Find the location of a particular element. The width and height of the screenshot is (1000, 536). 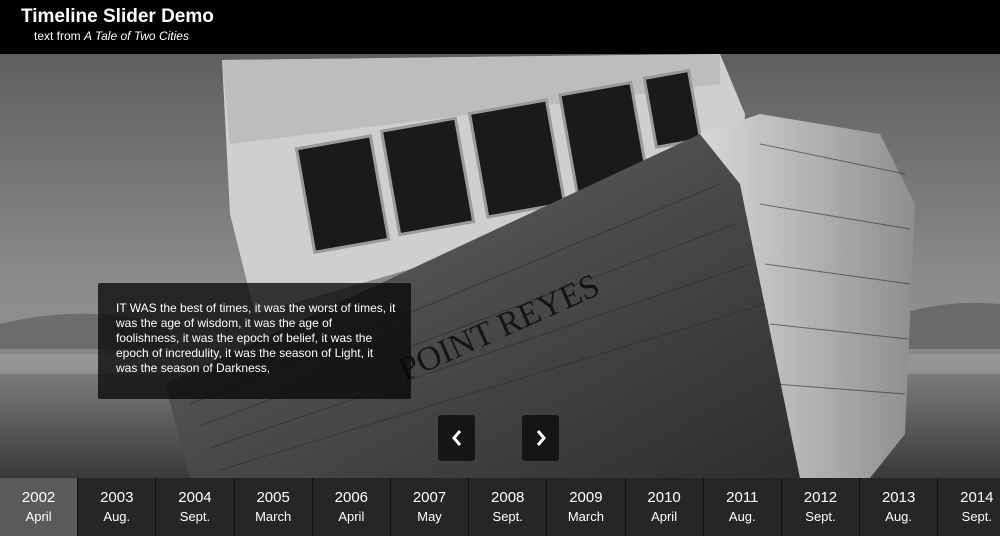

timeline-year: 2005 is located at coordinates (273, 497).